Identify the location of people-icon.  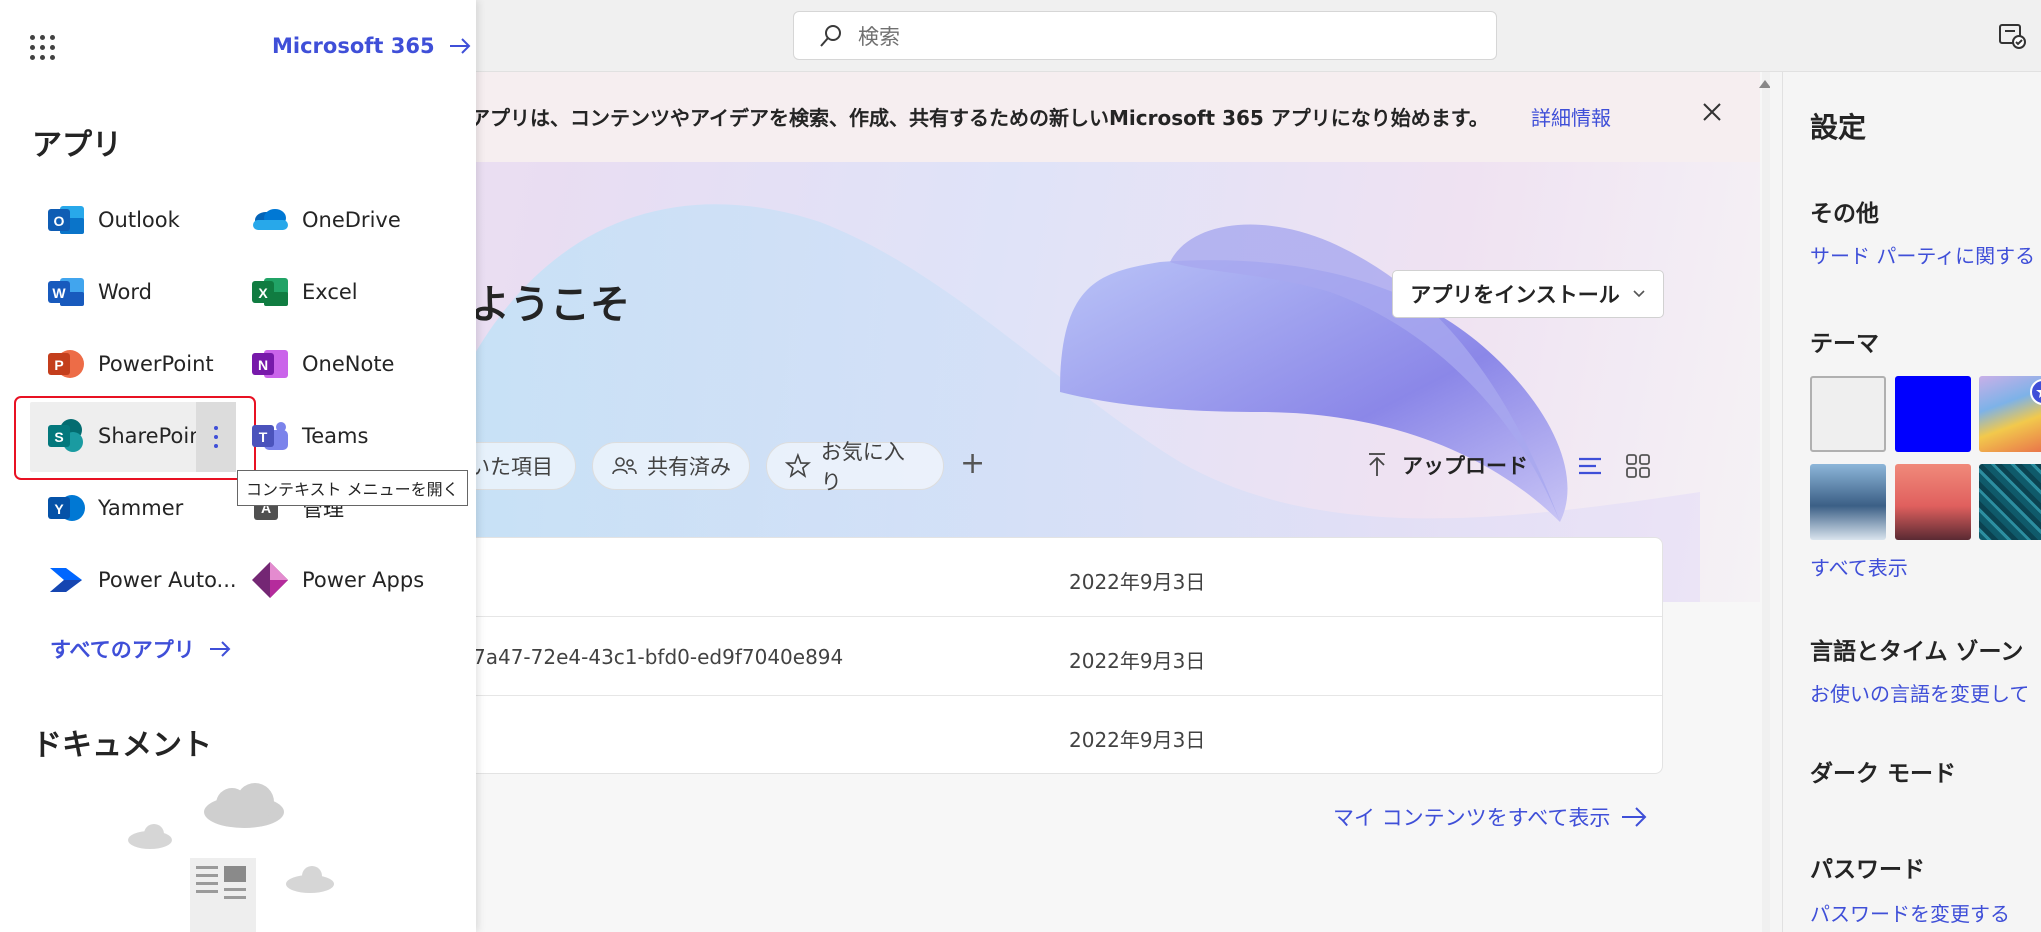
(624, 466).